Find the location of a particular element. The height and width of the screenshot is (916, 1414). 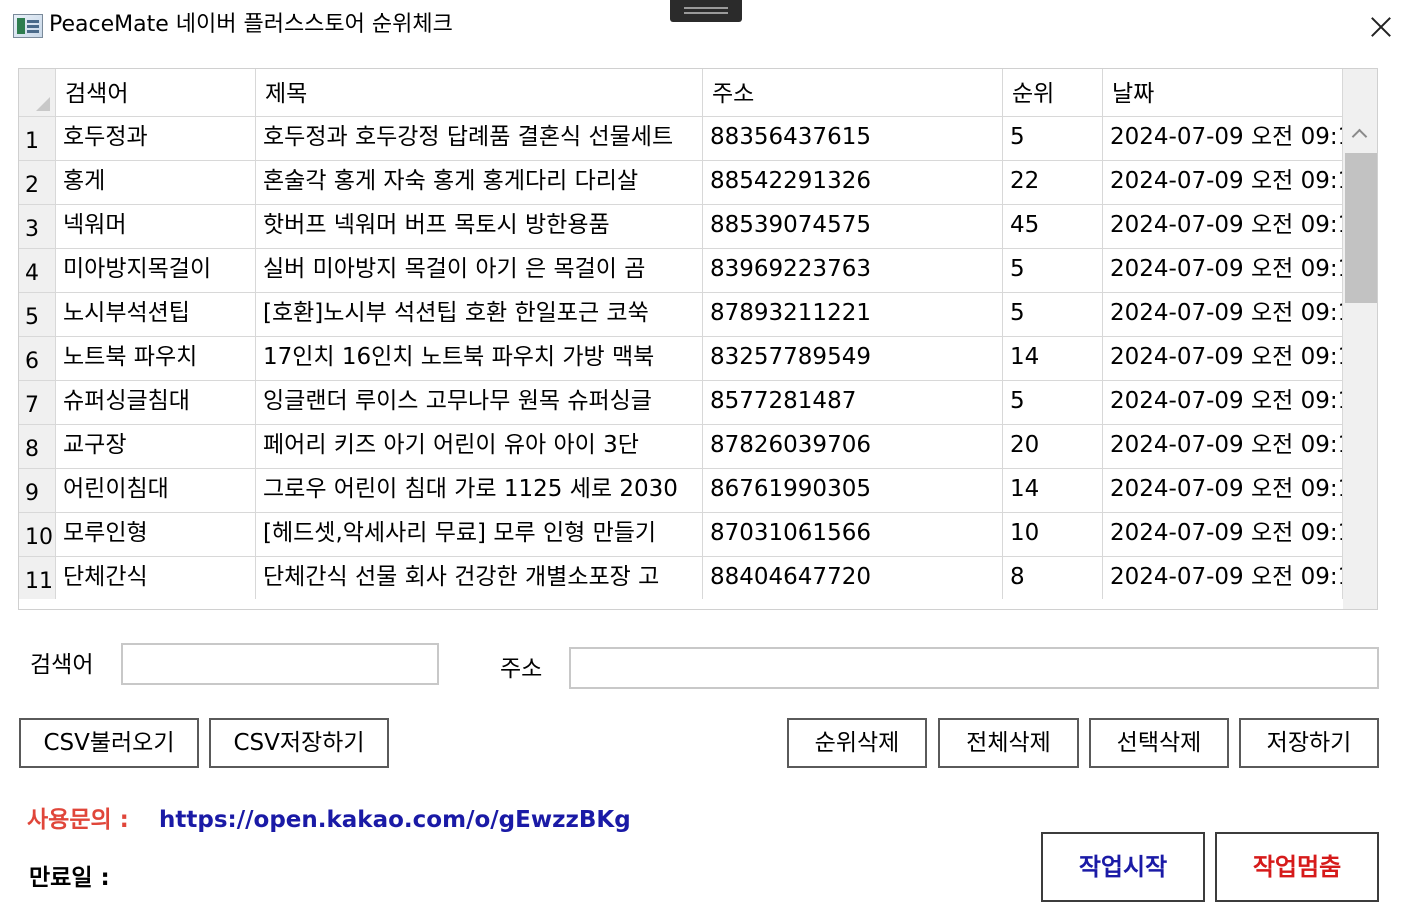

cell-address: 83257789549 is located at coordinates (853, 359).